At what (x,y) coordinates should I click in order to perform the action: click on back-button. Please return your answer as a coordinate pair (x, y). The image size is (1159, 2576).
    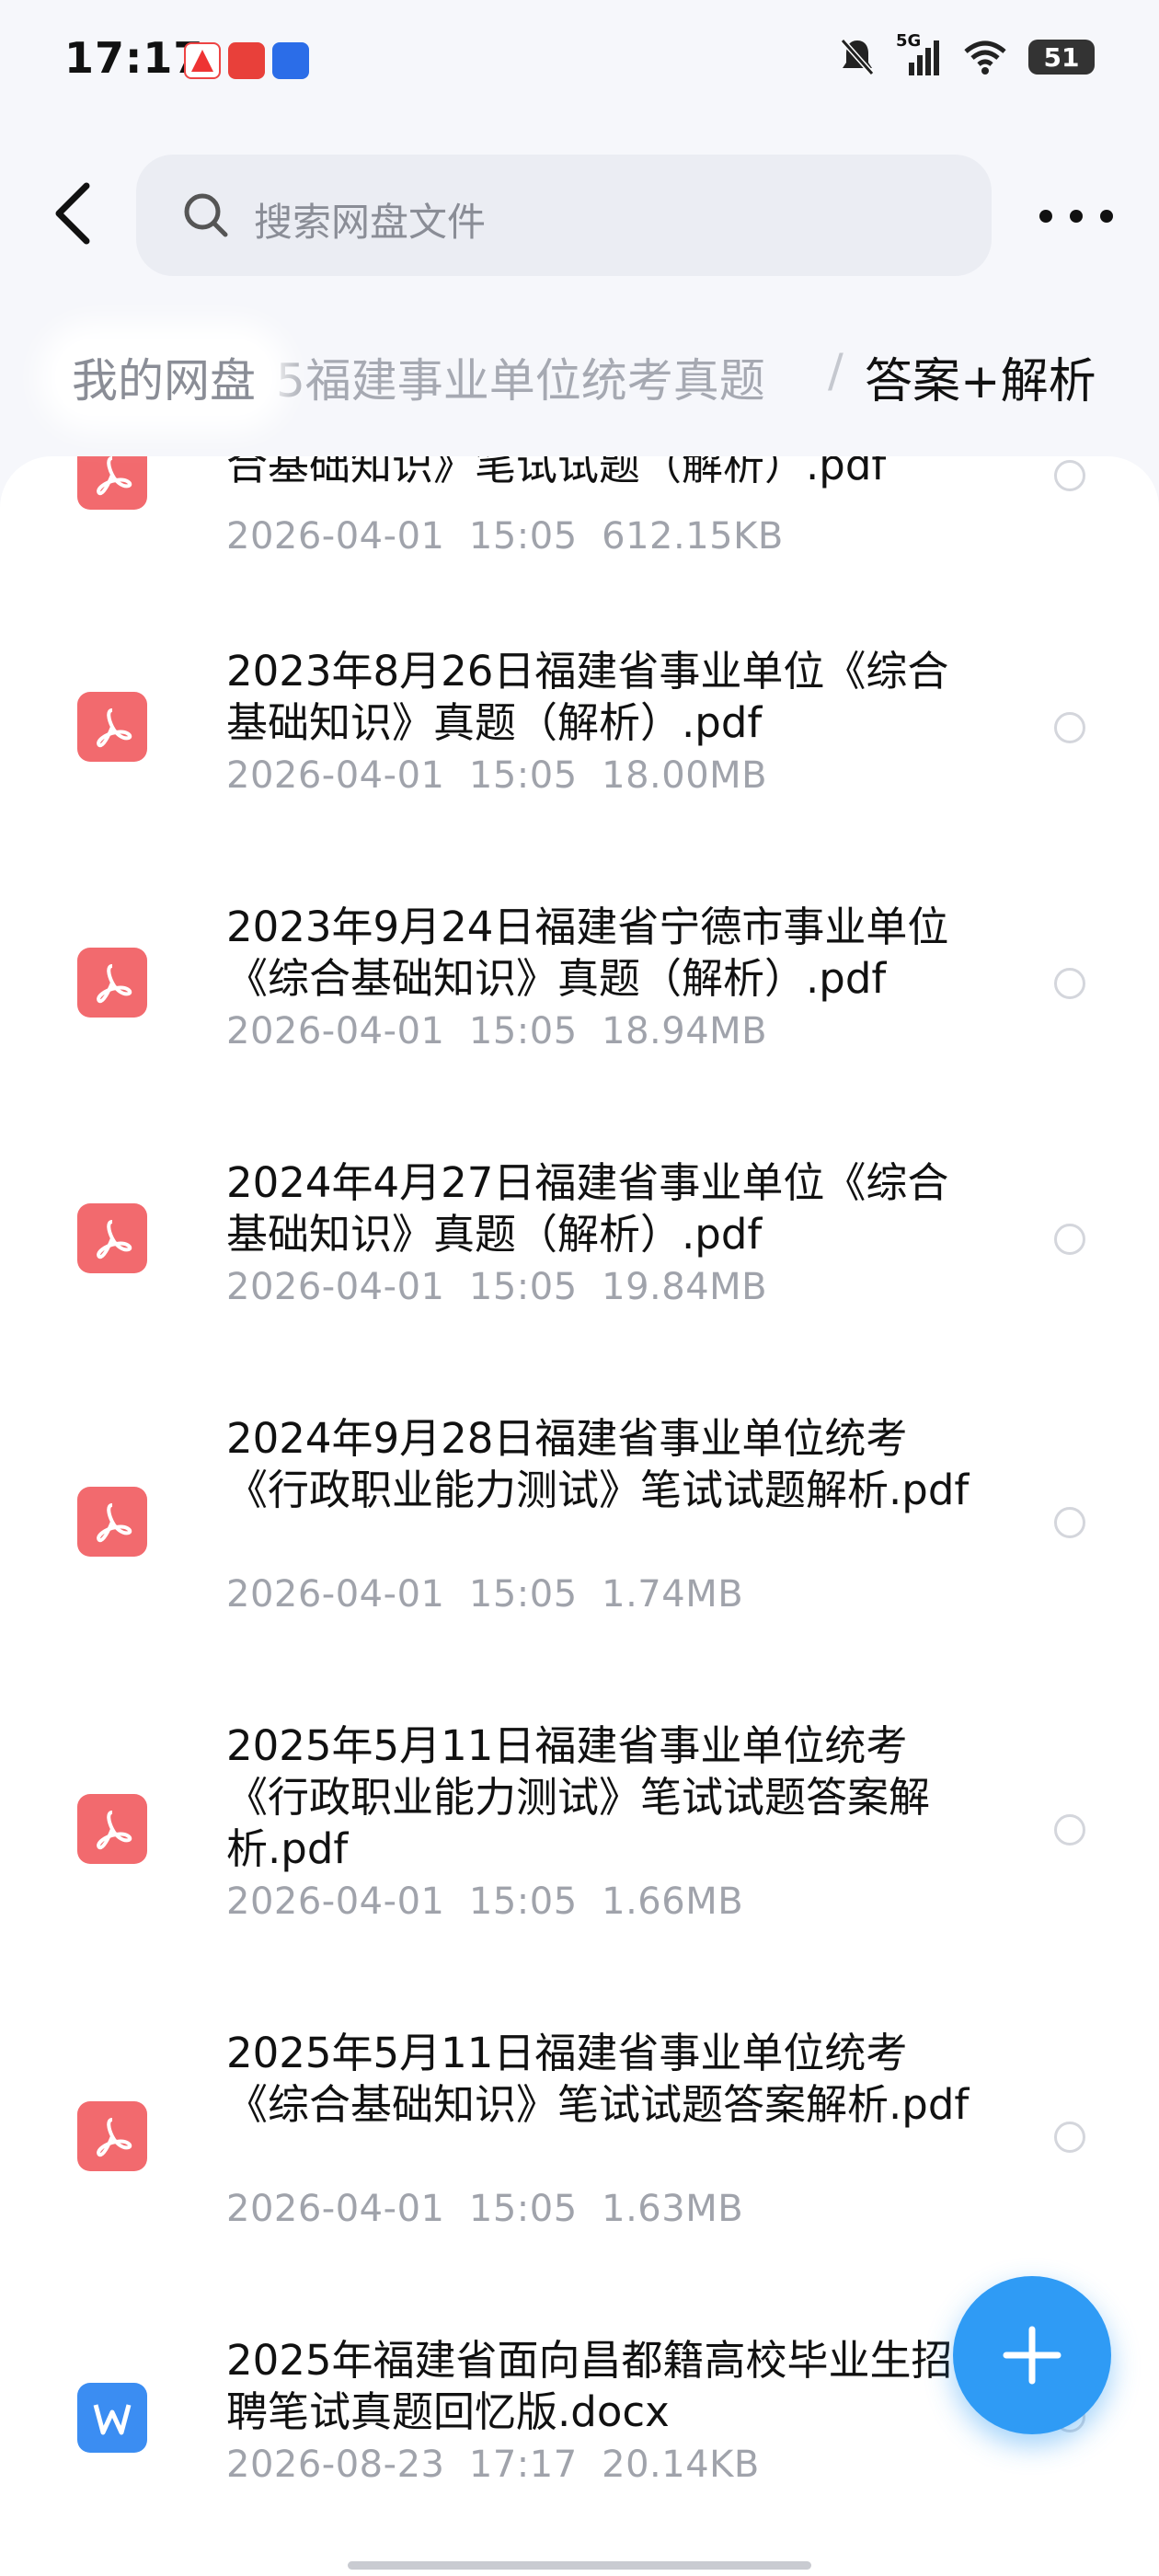
    Looking at the image, I should click on (73, 213).